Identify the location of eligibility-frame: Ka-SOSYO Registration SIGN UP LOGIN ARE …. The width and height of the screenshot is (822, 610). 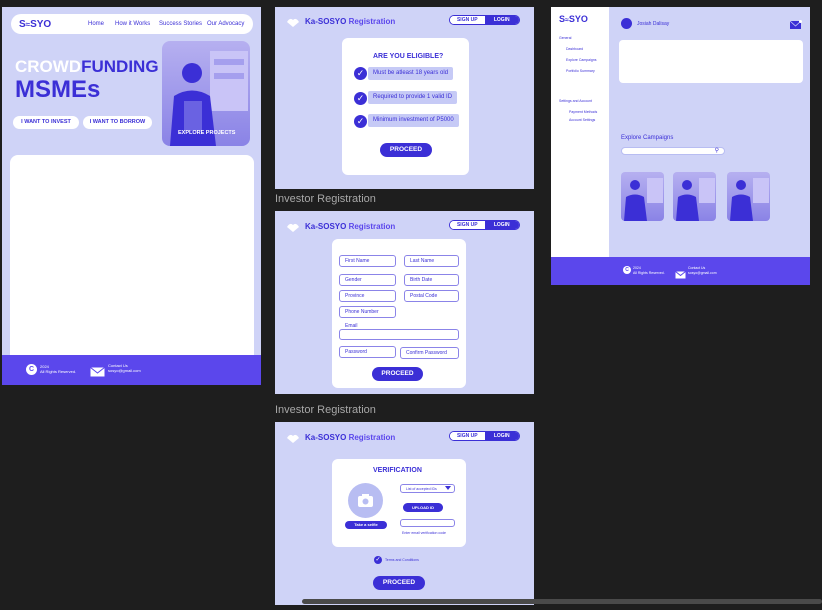
(404, 98).